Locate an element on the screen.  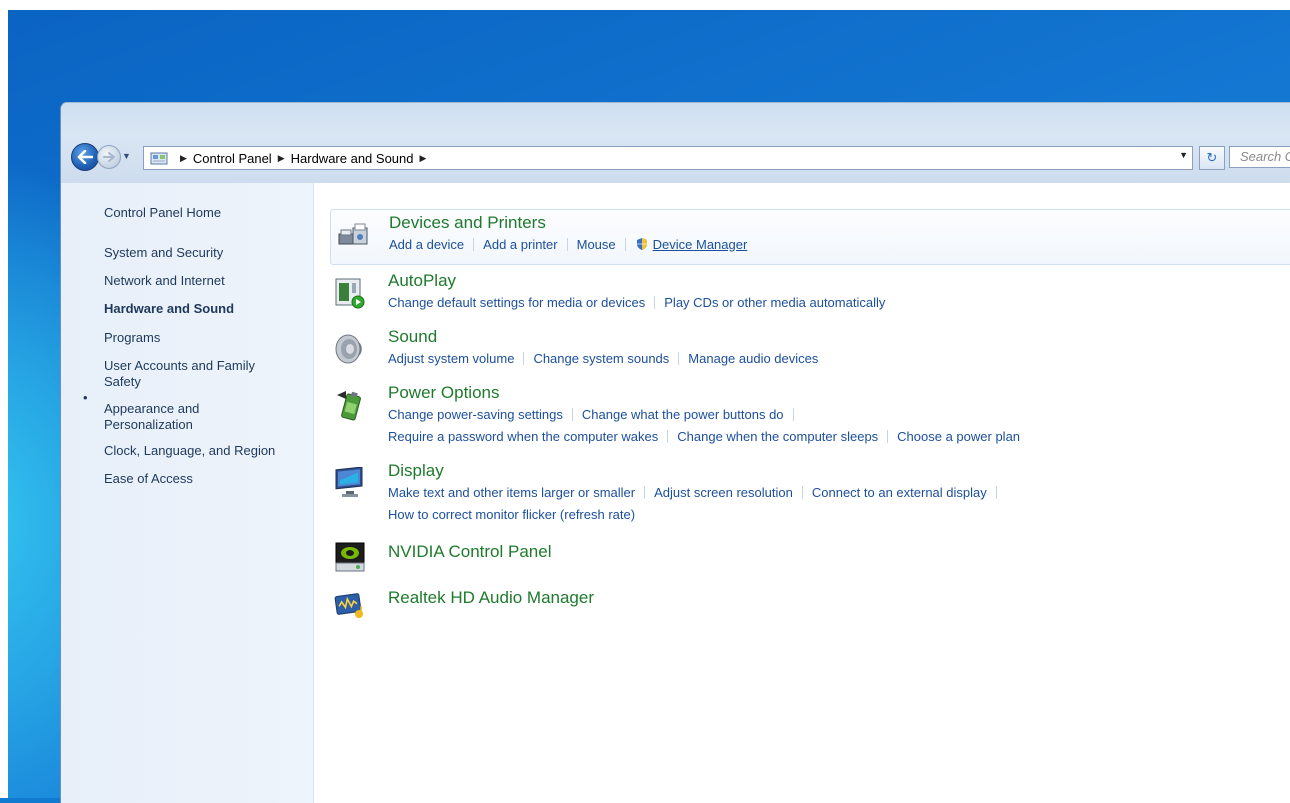
back-arrow-icon is located at coordinates (85, 157).